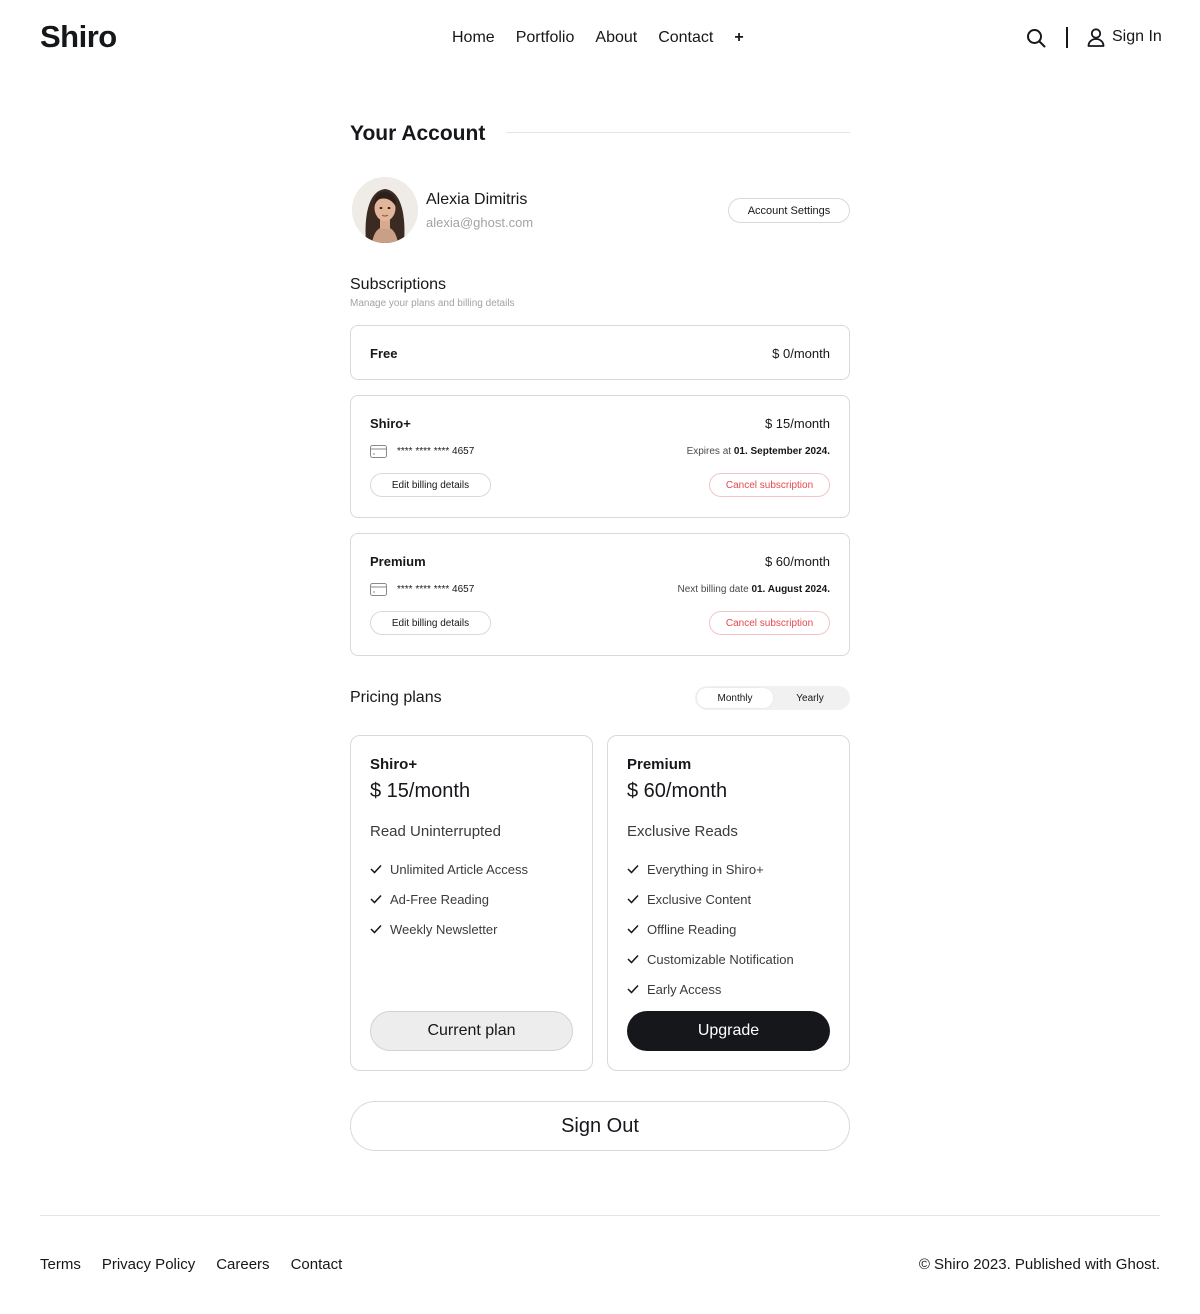  I want to click on nav-more-button: +, so click(738, 38).